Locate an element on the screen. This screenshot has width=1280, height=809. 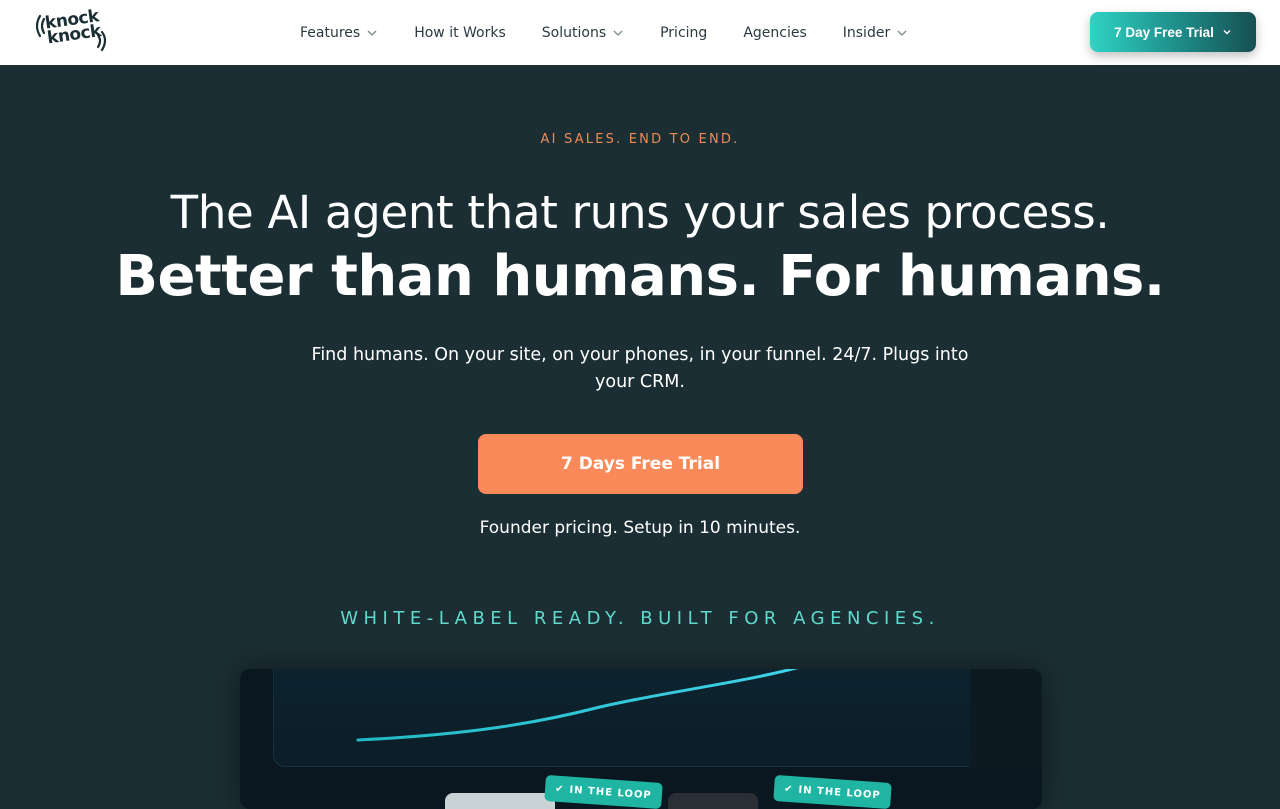
header-trial-button: 7 Day Free Trial is located at coordinates (1173, 32).